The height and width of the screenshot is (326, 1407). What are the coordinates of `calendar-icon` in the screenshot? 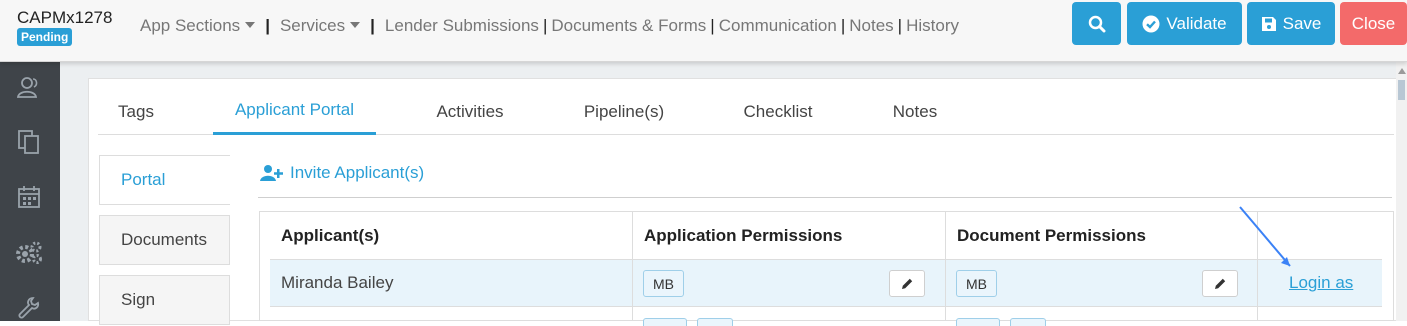 It's located at (29, 197).